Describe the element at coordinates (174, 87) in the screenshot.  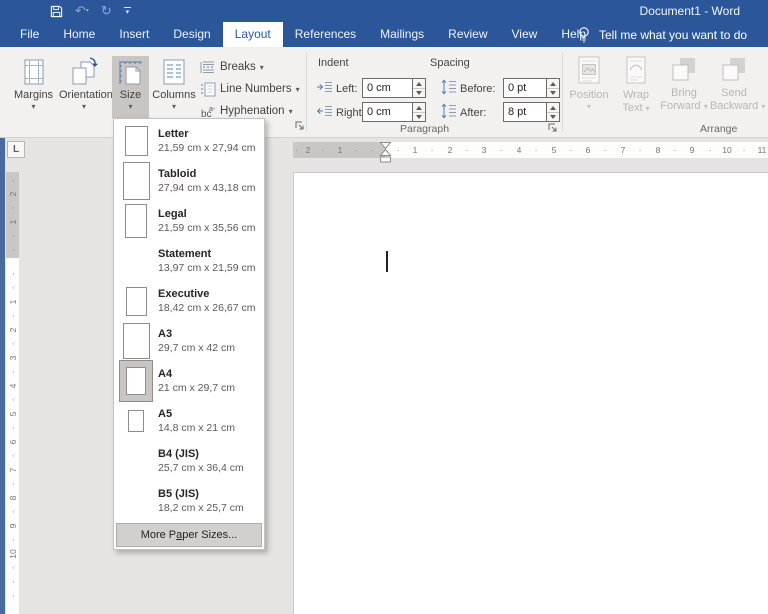
I see `columns-button: Columns ▾` at that location.